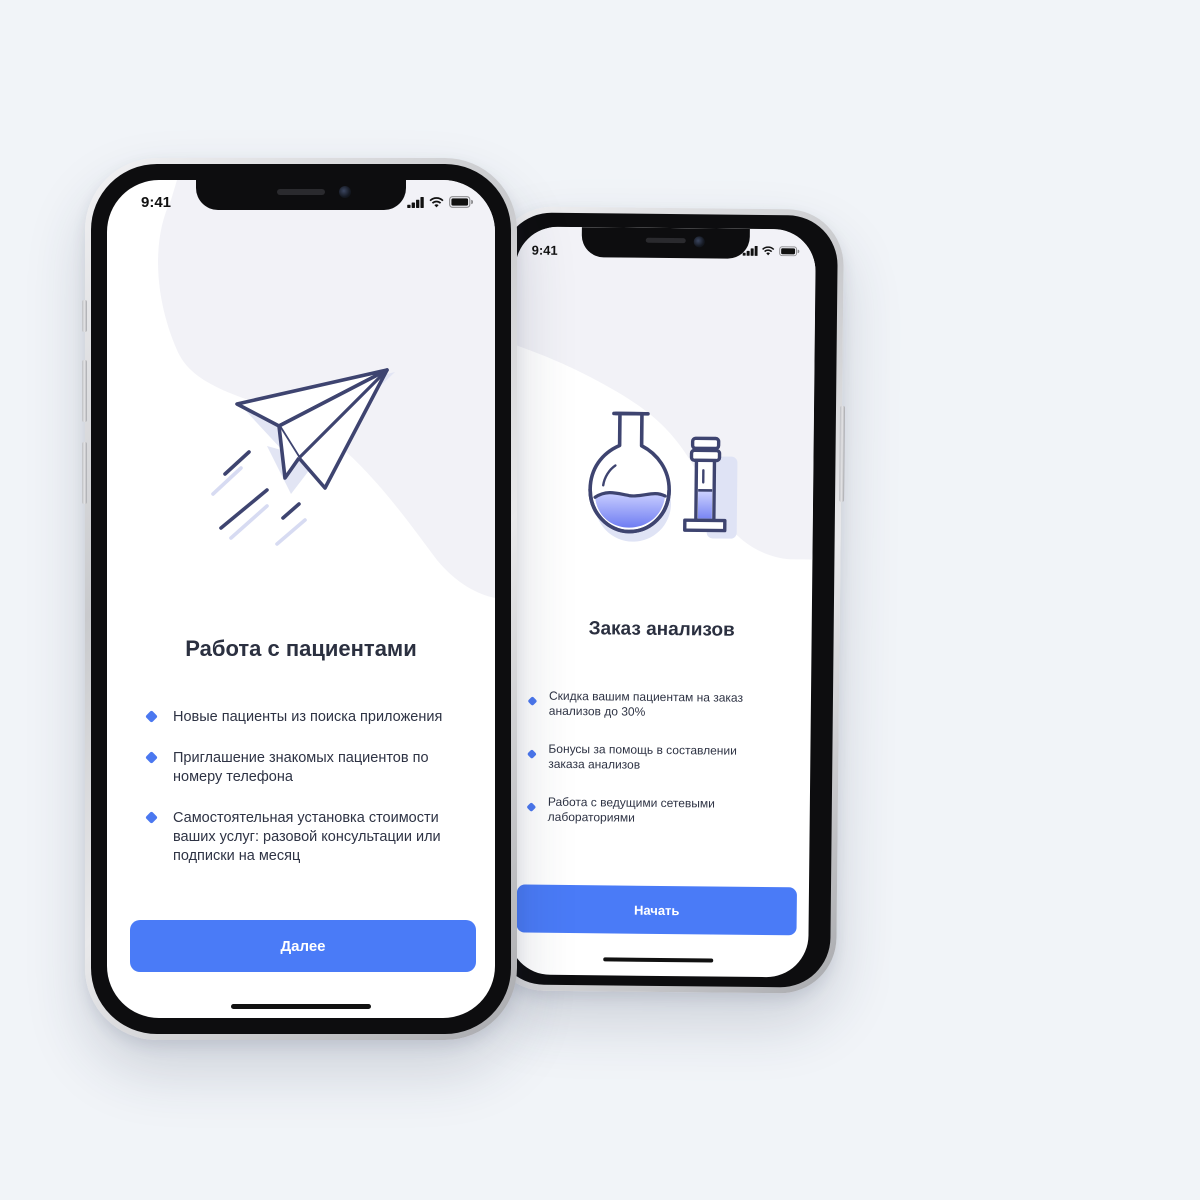  I want to click on volume-down-button, so click(84, 473).